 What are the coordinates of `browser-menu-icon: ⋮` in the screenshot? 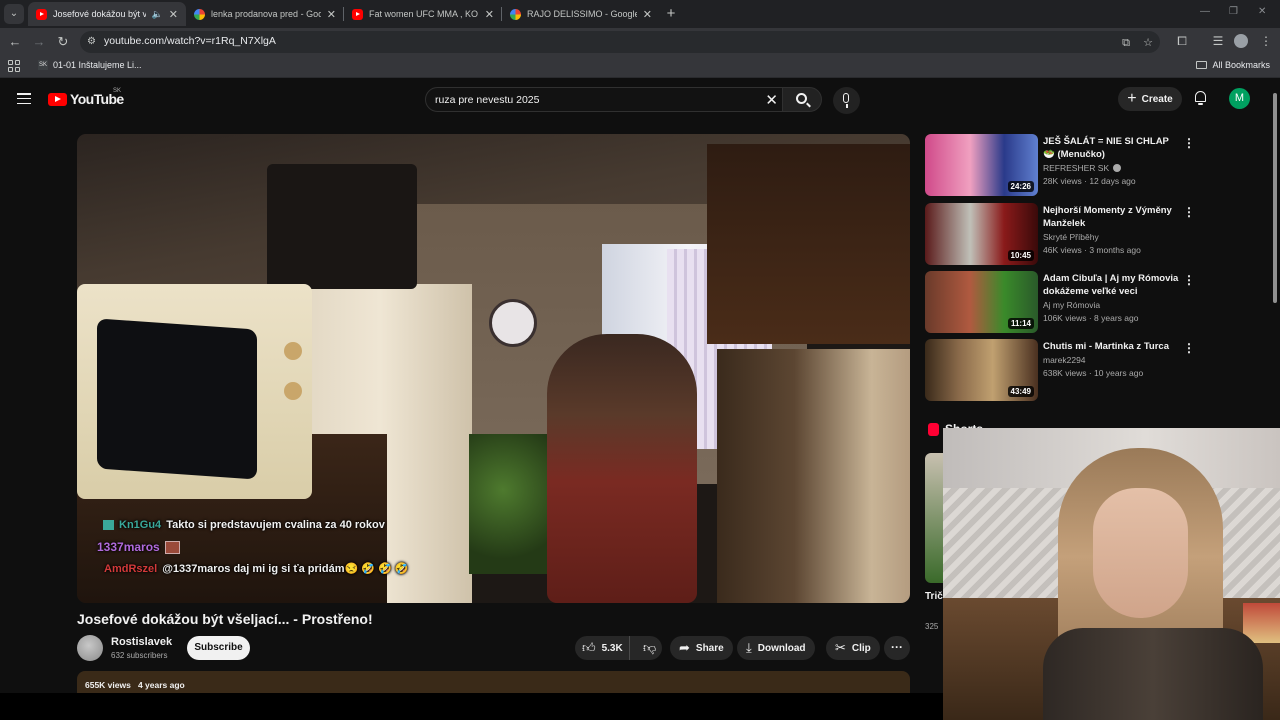 It's located at (1266, 41).